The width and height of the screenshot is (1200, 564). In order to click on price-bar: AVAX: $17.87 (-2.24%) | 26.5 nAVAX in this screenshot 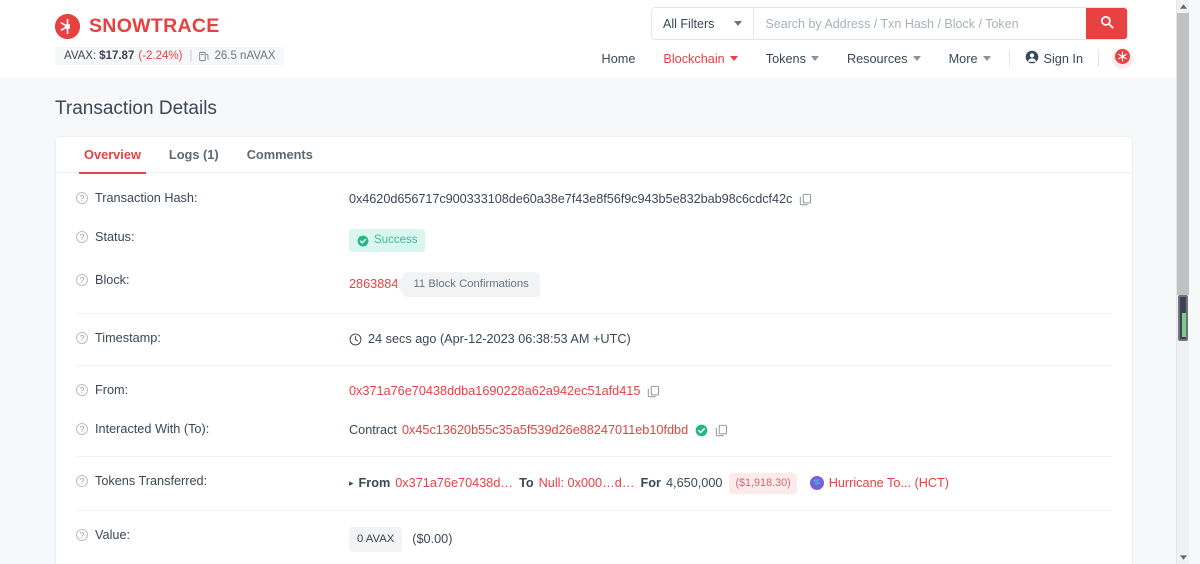, I will do `click(170, 56)`.